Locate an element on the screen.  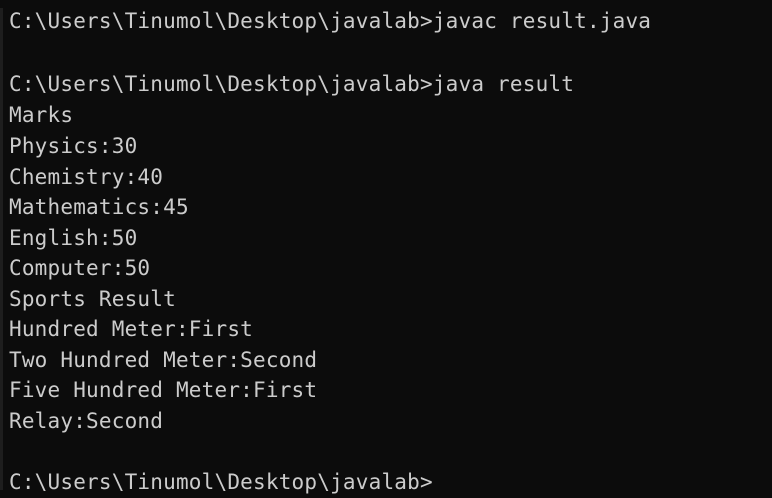
console-line-computer: Computer:50 is located at coordinates (80, 268).